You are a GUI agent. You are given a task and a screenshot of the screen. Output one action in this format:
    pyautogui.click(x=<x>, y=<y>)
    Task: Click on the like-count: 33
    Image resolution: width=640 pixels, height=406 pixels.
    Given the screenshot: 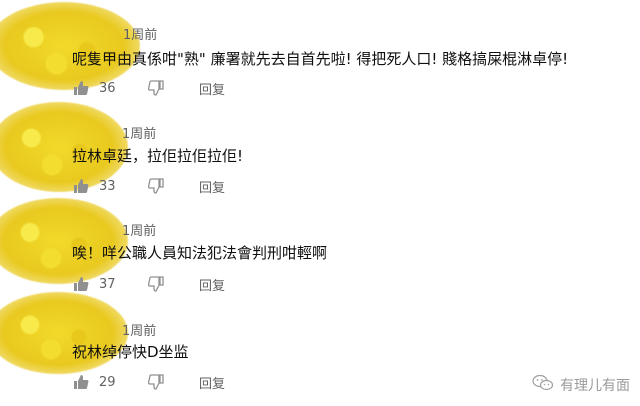 What is the action you would take?
    pyautogui.click(x=107, y=186)
    